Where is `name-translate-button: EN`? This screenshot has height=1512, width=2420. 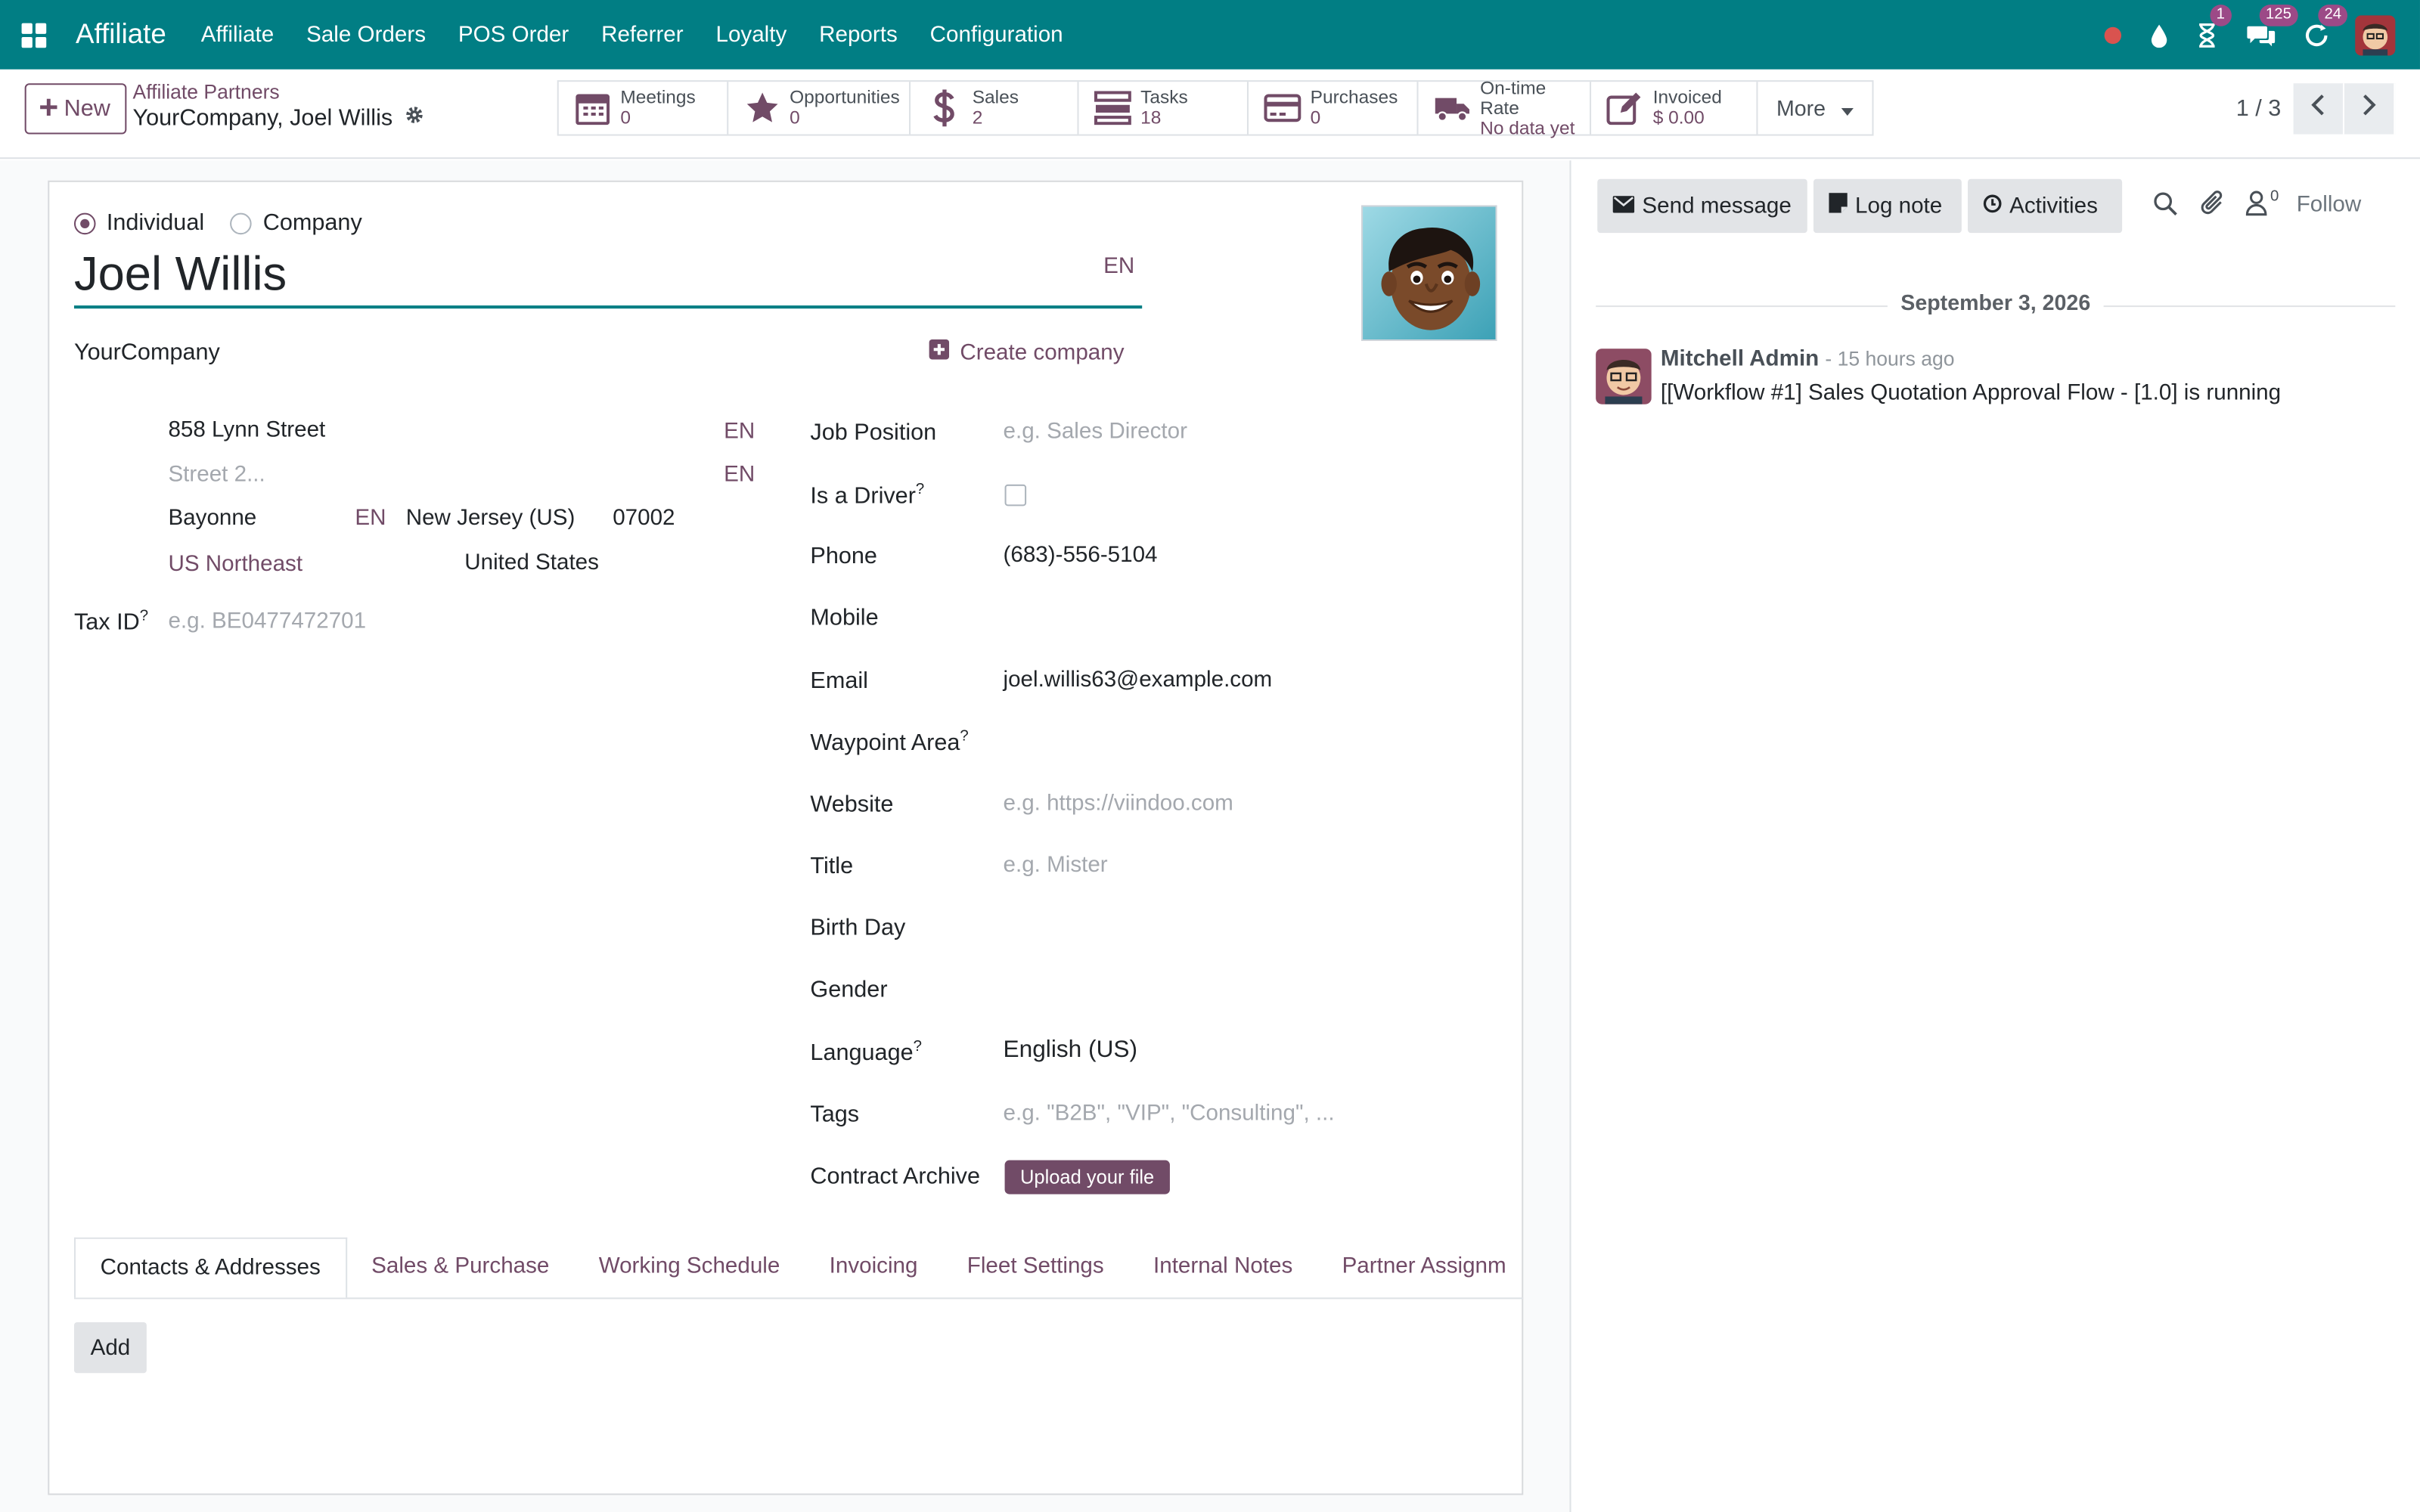
name-translate-button: EN is located at coordinates (1118, 267).